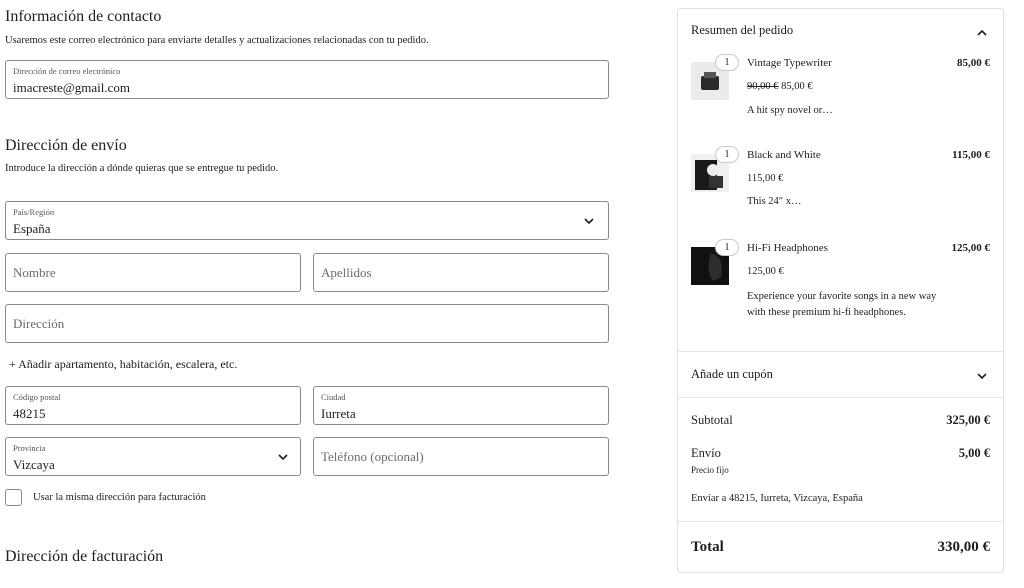 The width and height of the screenshot is (1024, 588). What do you see at coordinates (707, 547) in the screenshot?
I see `total-label: Total` at bounding box center [707, 547].